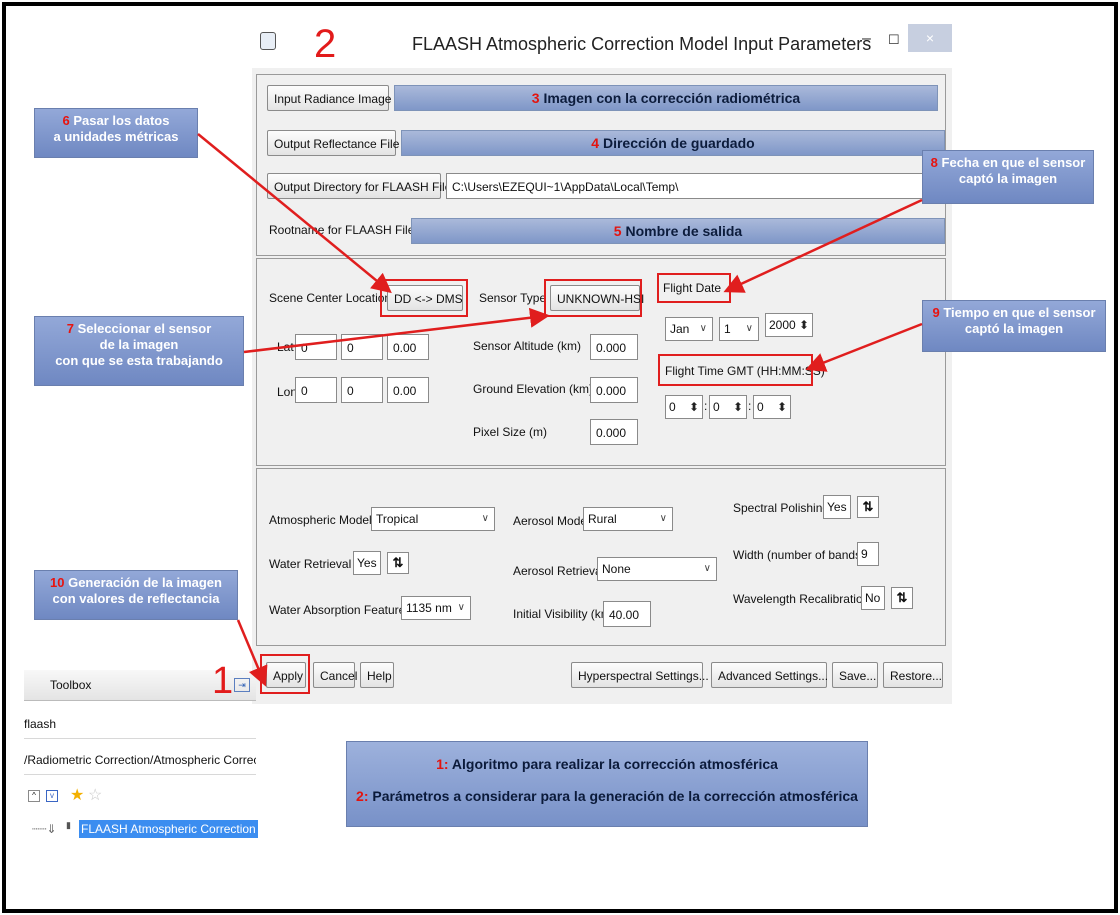  I want to click on output-directory-field: C:\Users\EZEQUI~1\AppData\Local\Temp\, so click(693, 186).